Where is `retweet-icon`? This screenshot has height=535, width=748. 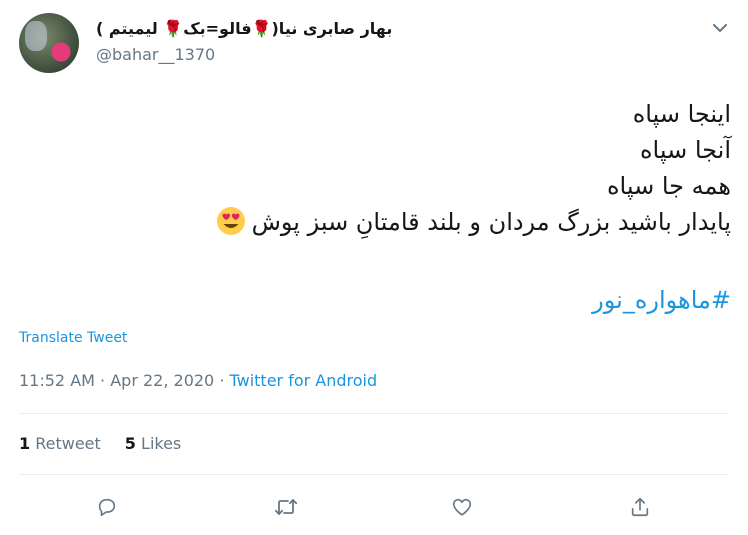
retweet-icon is located at coordinates (286, 507).